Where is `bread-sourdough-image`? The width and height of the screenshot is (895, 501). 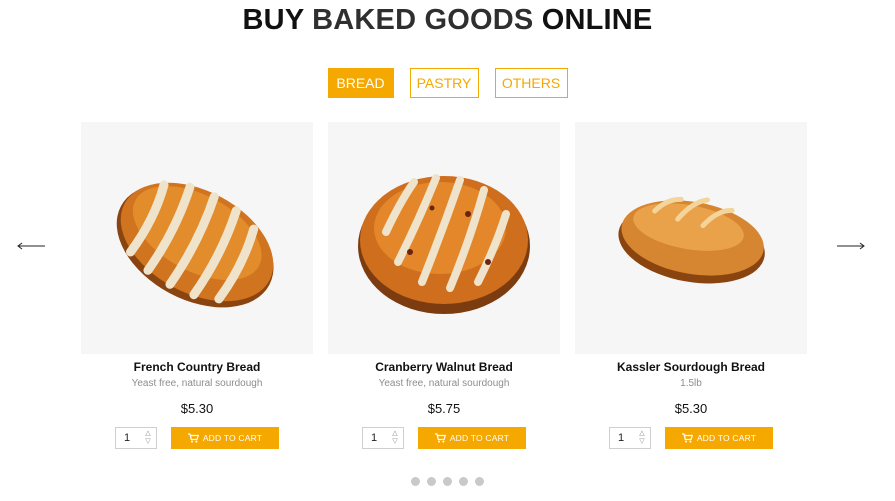
bread-sourdough-image is located at coordinates (691, 240).